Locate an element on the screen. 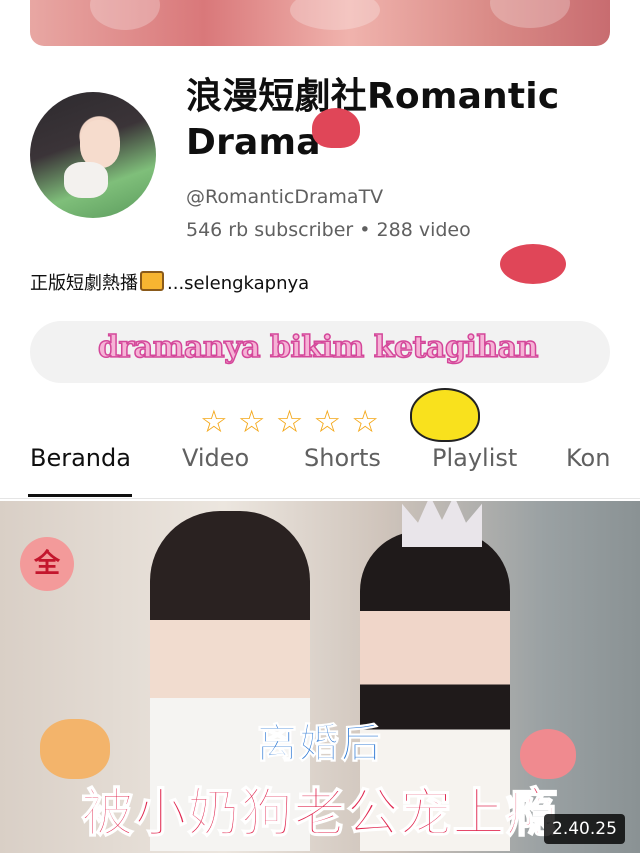 This screenshot has height=853, width=640. channel-avatar is located at coordinates (93, 155).